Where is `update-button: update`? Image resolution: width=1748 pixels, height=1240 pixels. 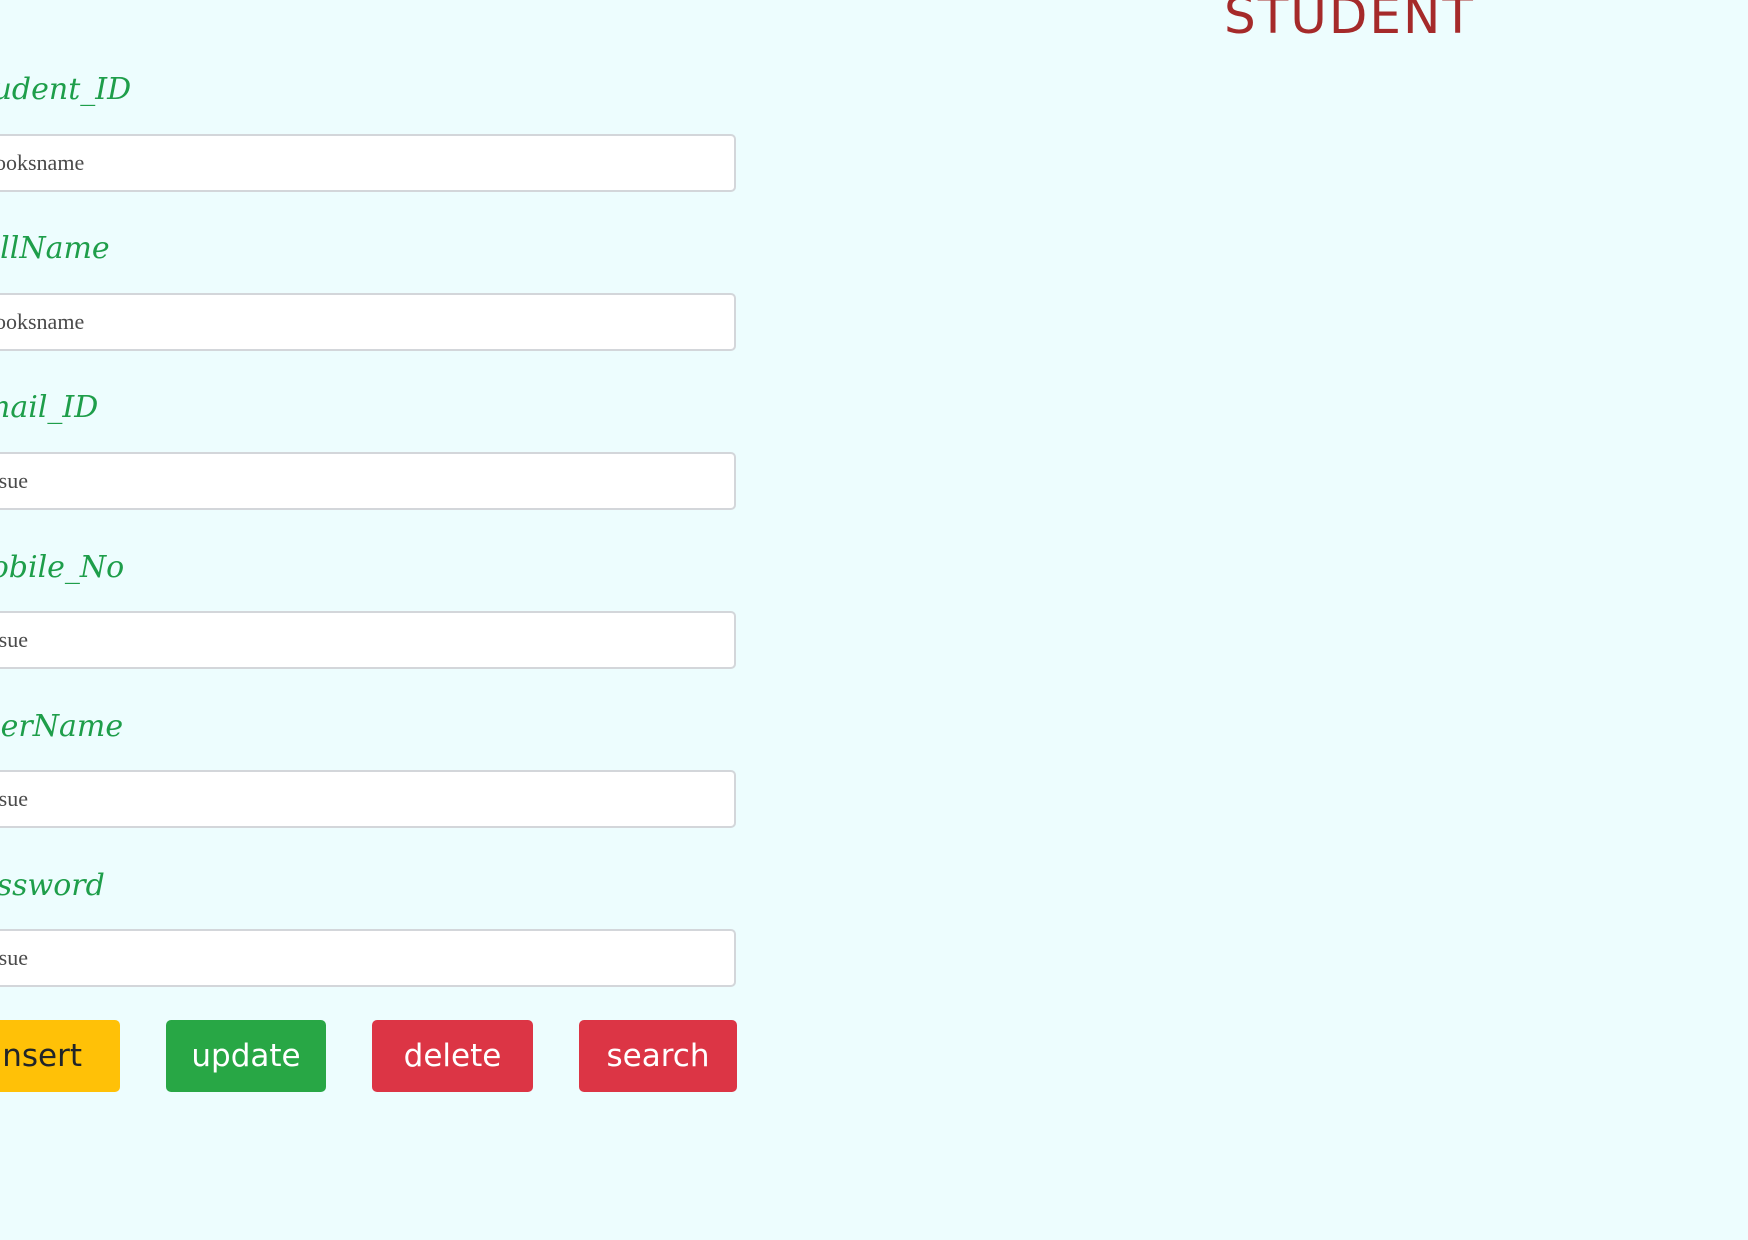
update-button: update is located at coordinates (246, 1056).